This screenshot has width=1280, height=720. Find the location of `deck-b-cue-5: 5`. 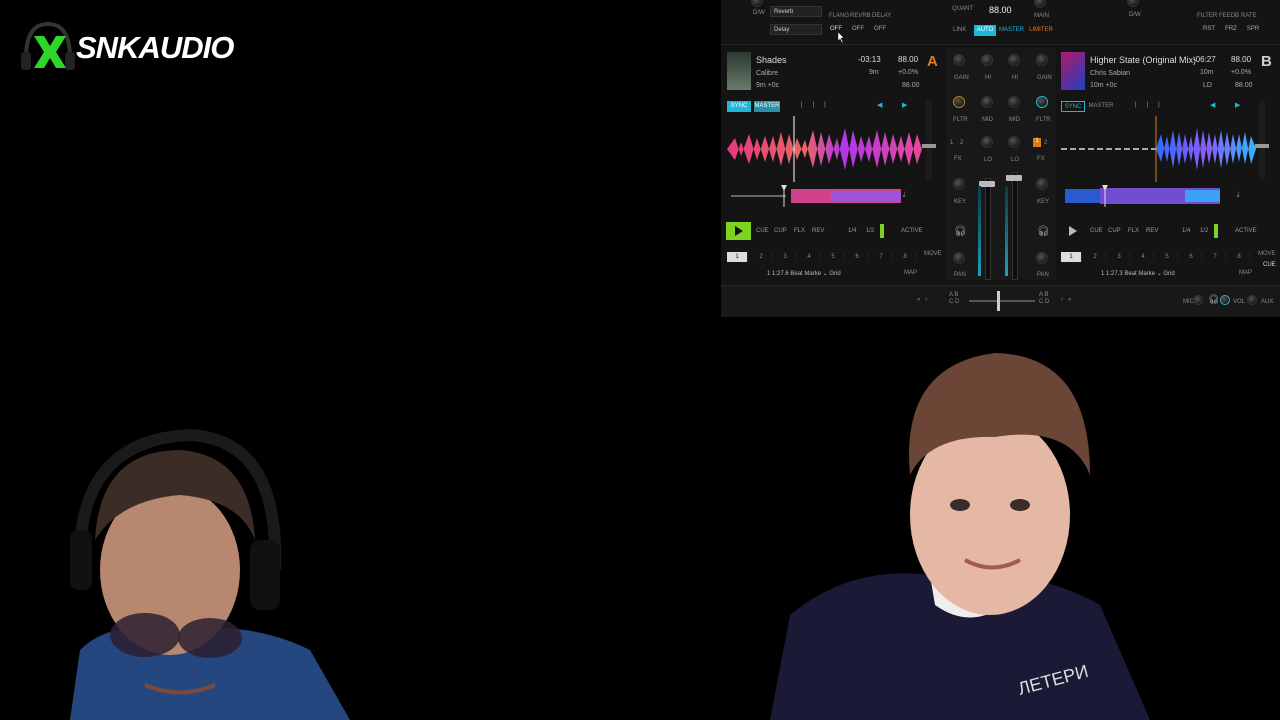

deck-b-cue-5: 5 is located at coordinates (1167, 257).